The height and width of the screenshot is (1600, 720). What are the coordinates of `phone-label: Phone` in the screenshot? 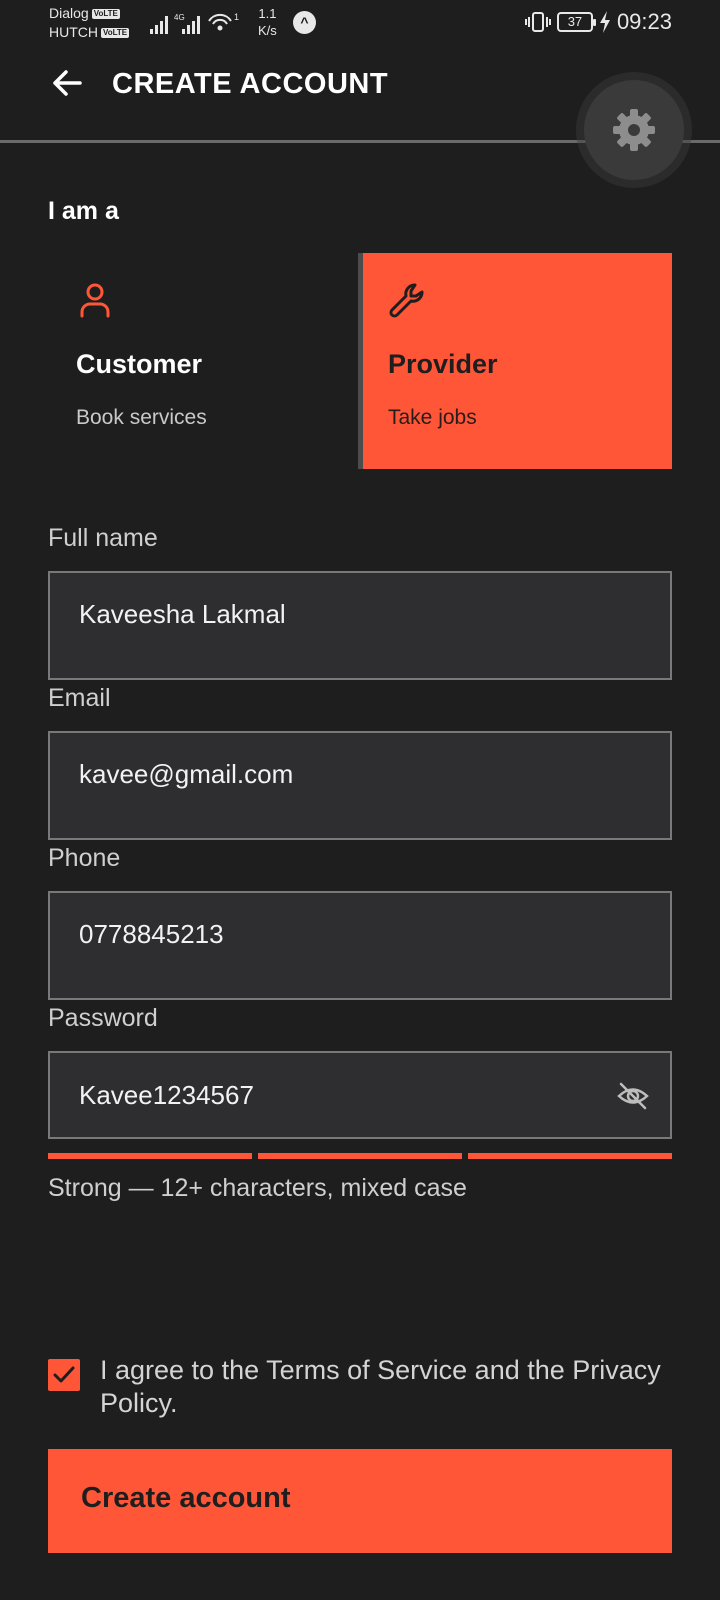 It's located at (84, 858).